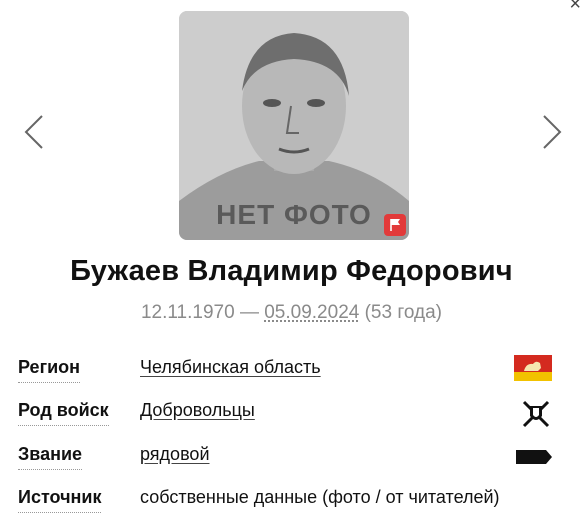 The height and width of the screenshot is (518, 583). I want to click on troops-link: Добровольцы, so click(197, 410).